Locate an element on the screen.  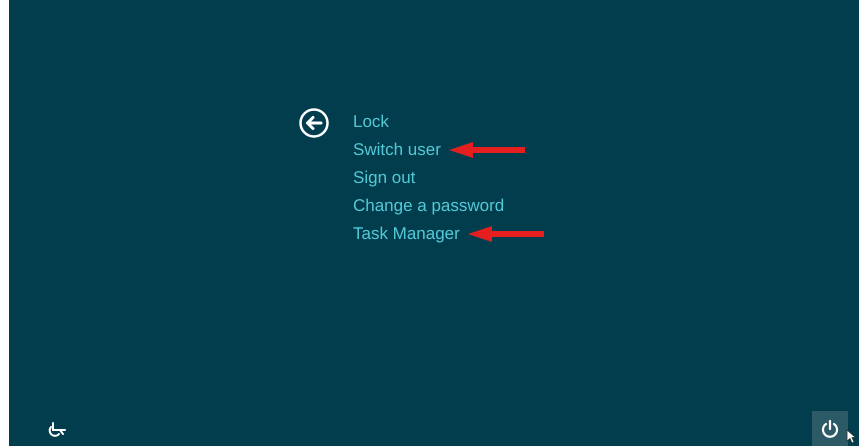
power-icon is located at coordinates (830, 428).